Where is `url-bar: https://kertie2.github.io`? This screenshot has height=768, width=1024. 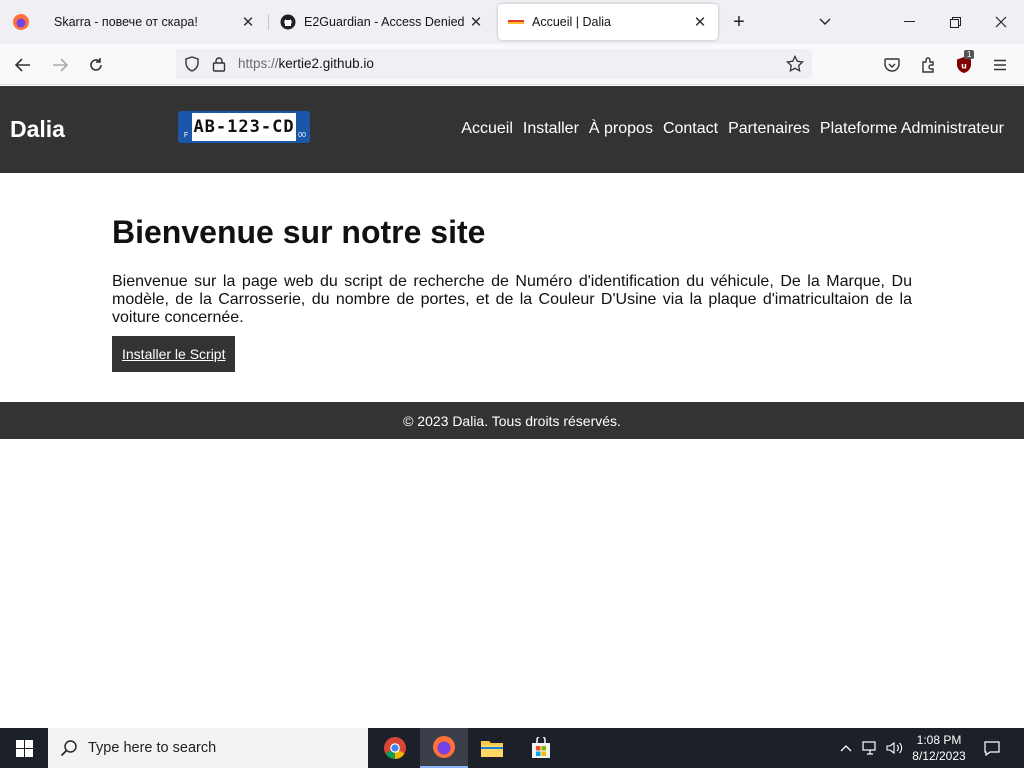 url-bar: https://kertie2.github.io is located at coordinates (494, 64).